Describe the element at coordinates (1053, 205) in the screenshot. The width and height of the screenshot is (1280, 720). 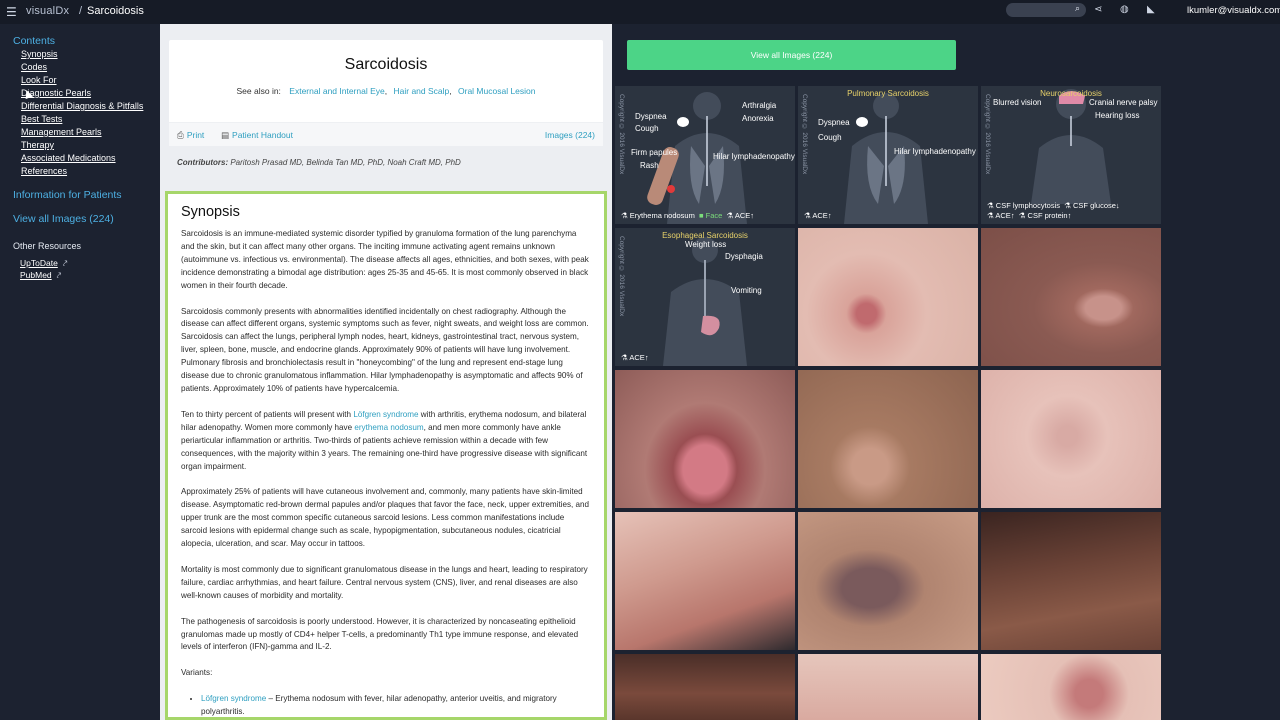
I see `diagram-footer: ⚗ CSF lymphocytosis ⚗ CSF glucose↓` at that location.